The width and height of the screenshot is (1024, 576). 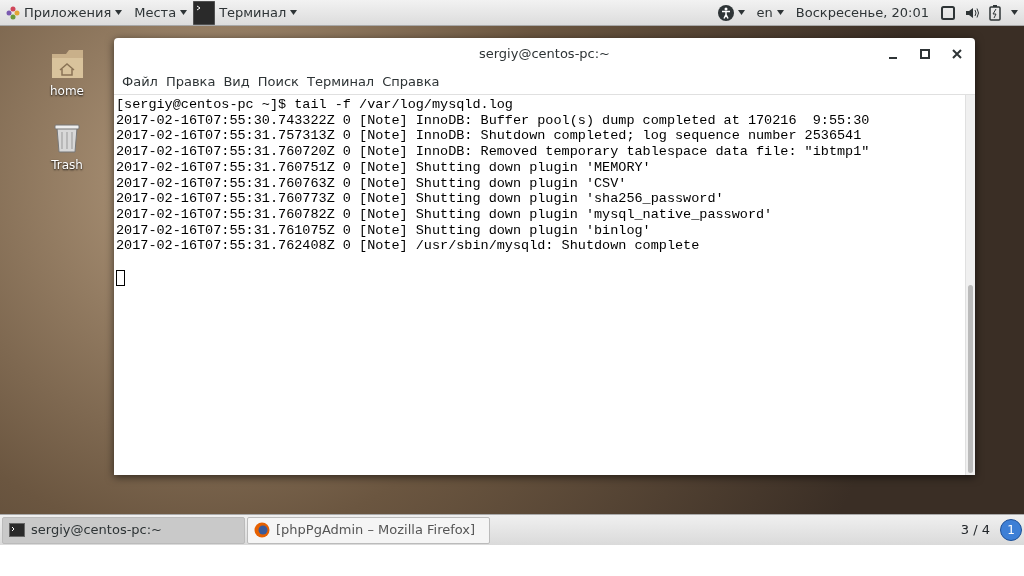 I want to click on taskbar-window-button: [phpPgAdmin – Mozilla Firefox], so click(x=368, y=530).